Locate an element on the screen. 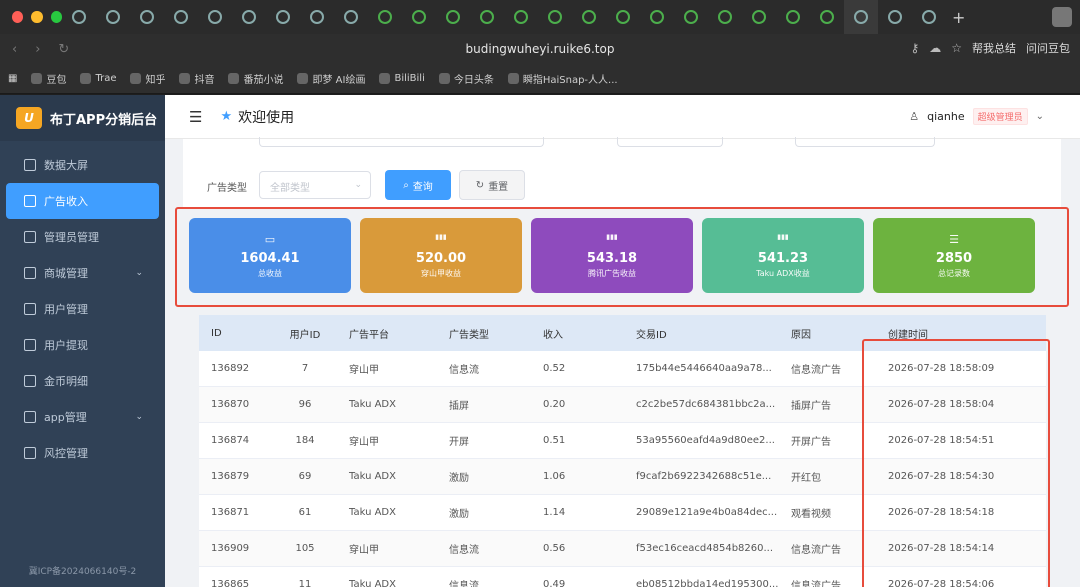  reset-button: ↻ 重置 is located at coordinates (492, 185).